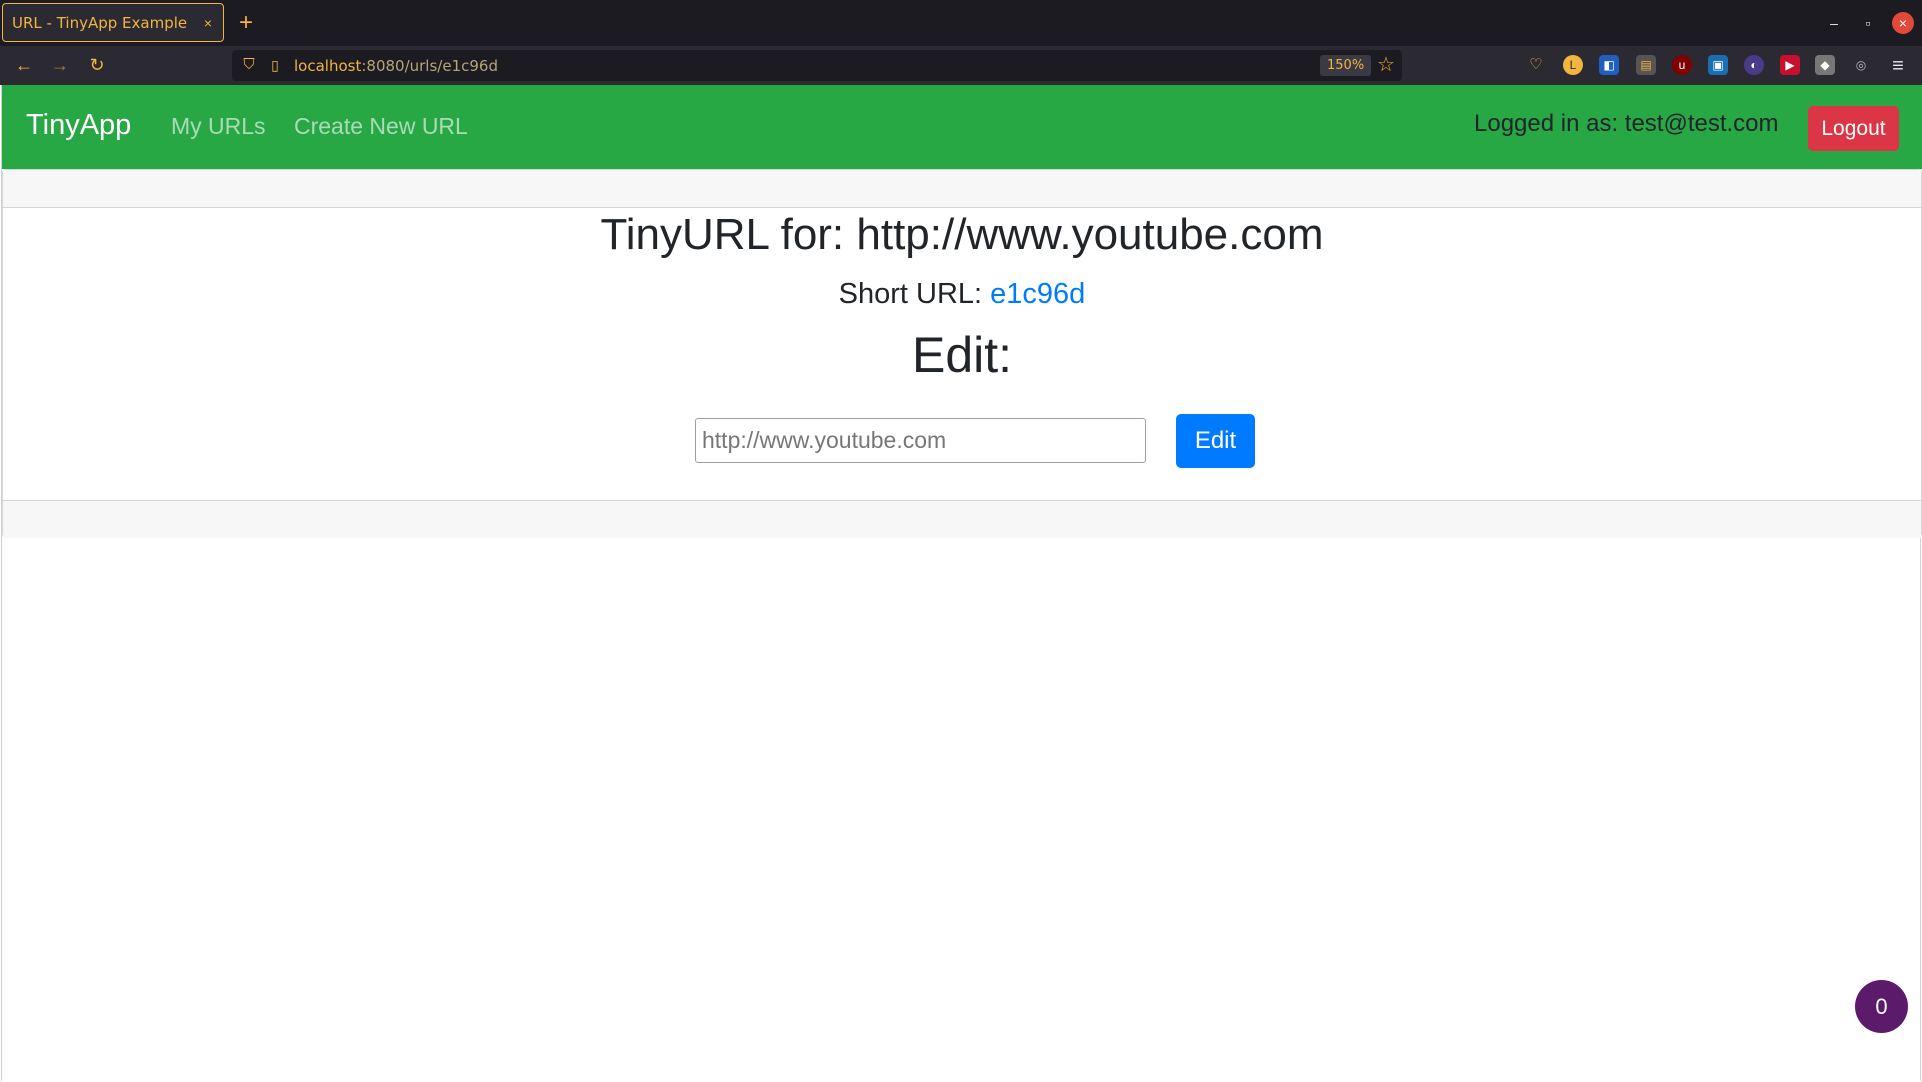 The height and width of the screenshot is (1082, 1922). Describe the element at coordinates (429, 66) in the screenshot. I see `url-path: :8080/urls/e1c96d` at that location.